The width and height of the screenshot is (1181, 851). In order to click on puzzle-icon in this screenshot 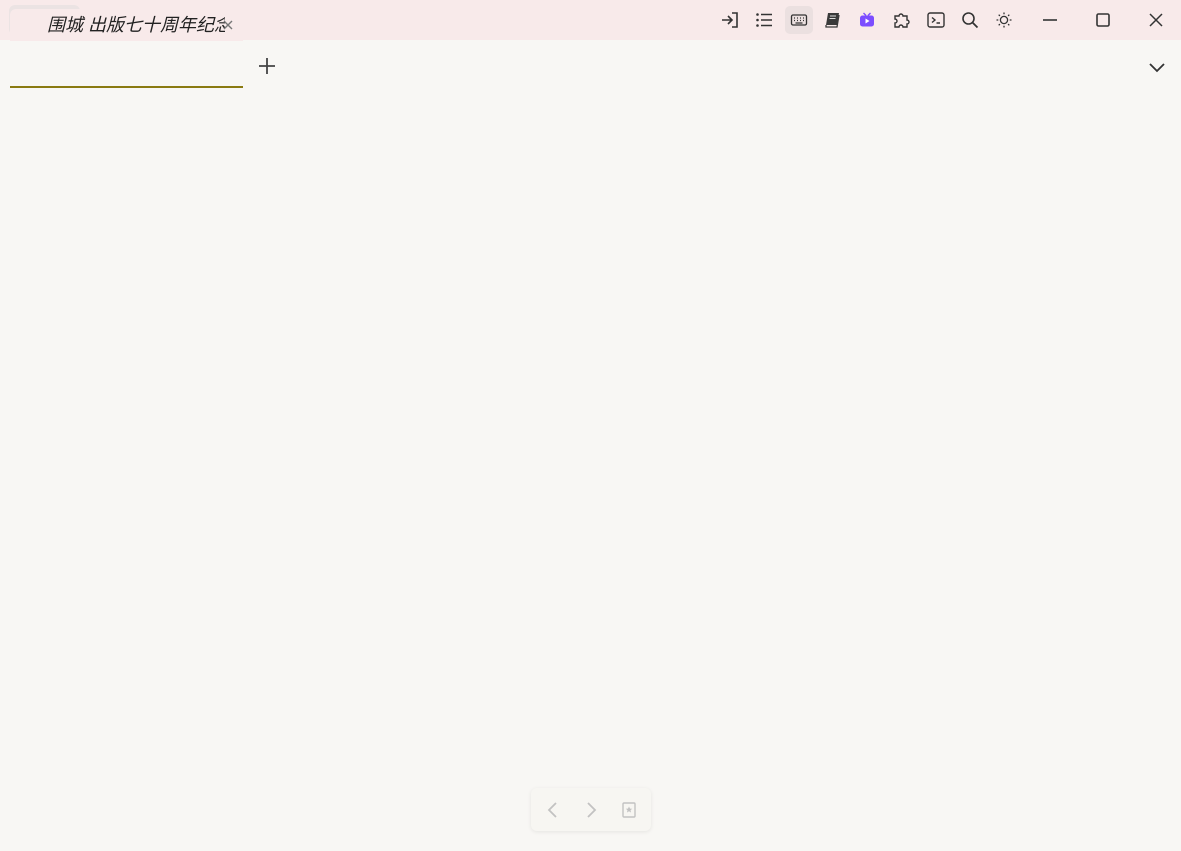, I will do `click(902, 20)`.